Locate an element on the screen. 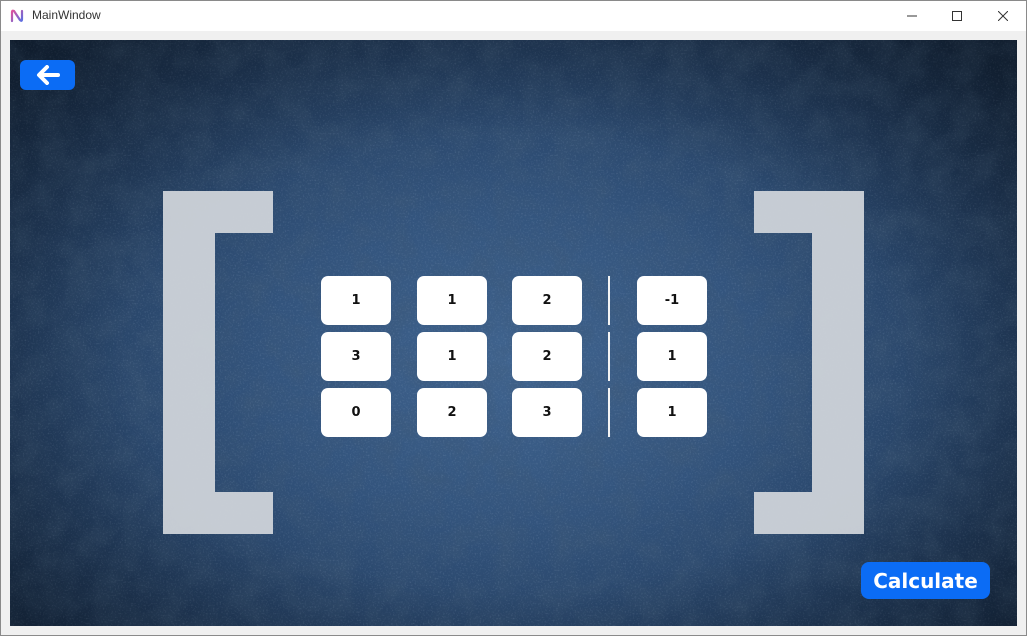  arrow-left-icon is located at coordinates (48, 75).